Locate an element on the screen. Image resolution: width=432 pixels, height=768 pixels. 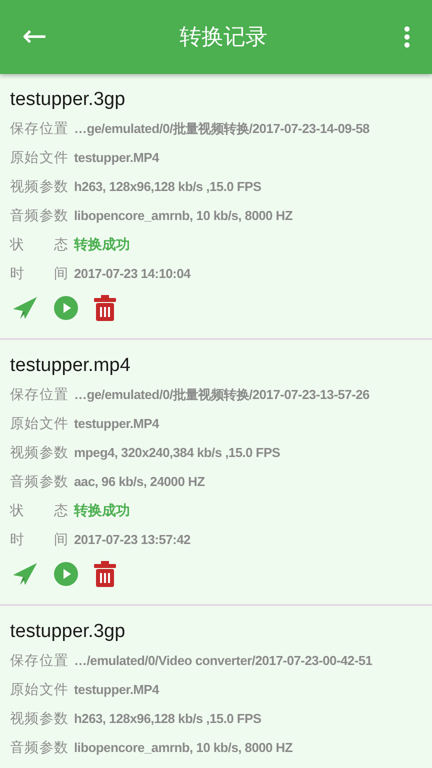
field-value: …ge/emulated/0/批量视频转换/2017-07-23-14-09-58 is located at coordinates (222, 129).